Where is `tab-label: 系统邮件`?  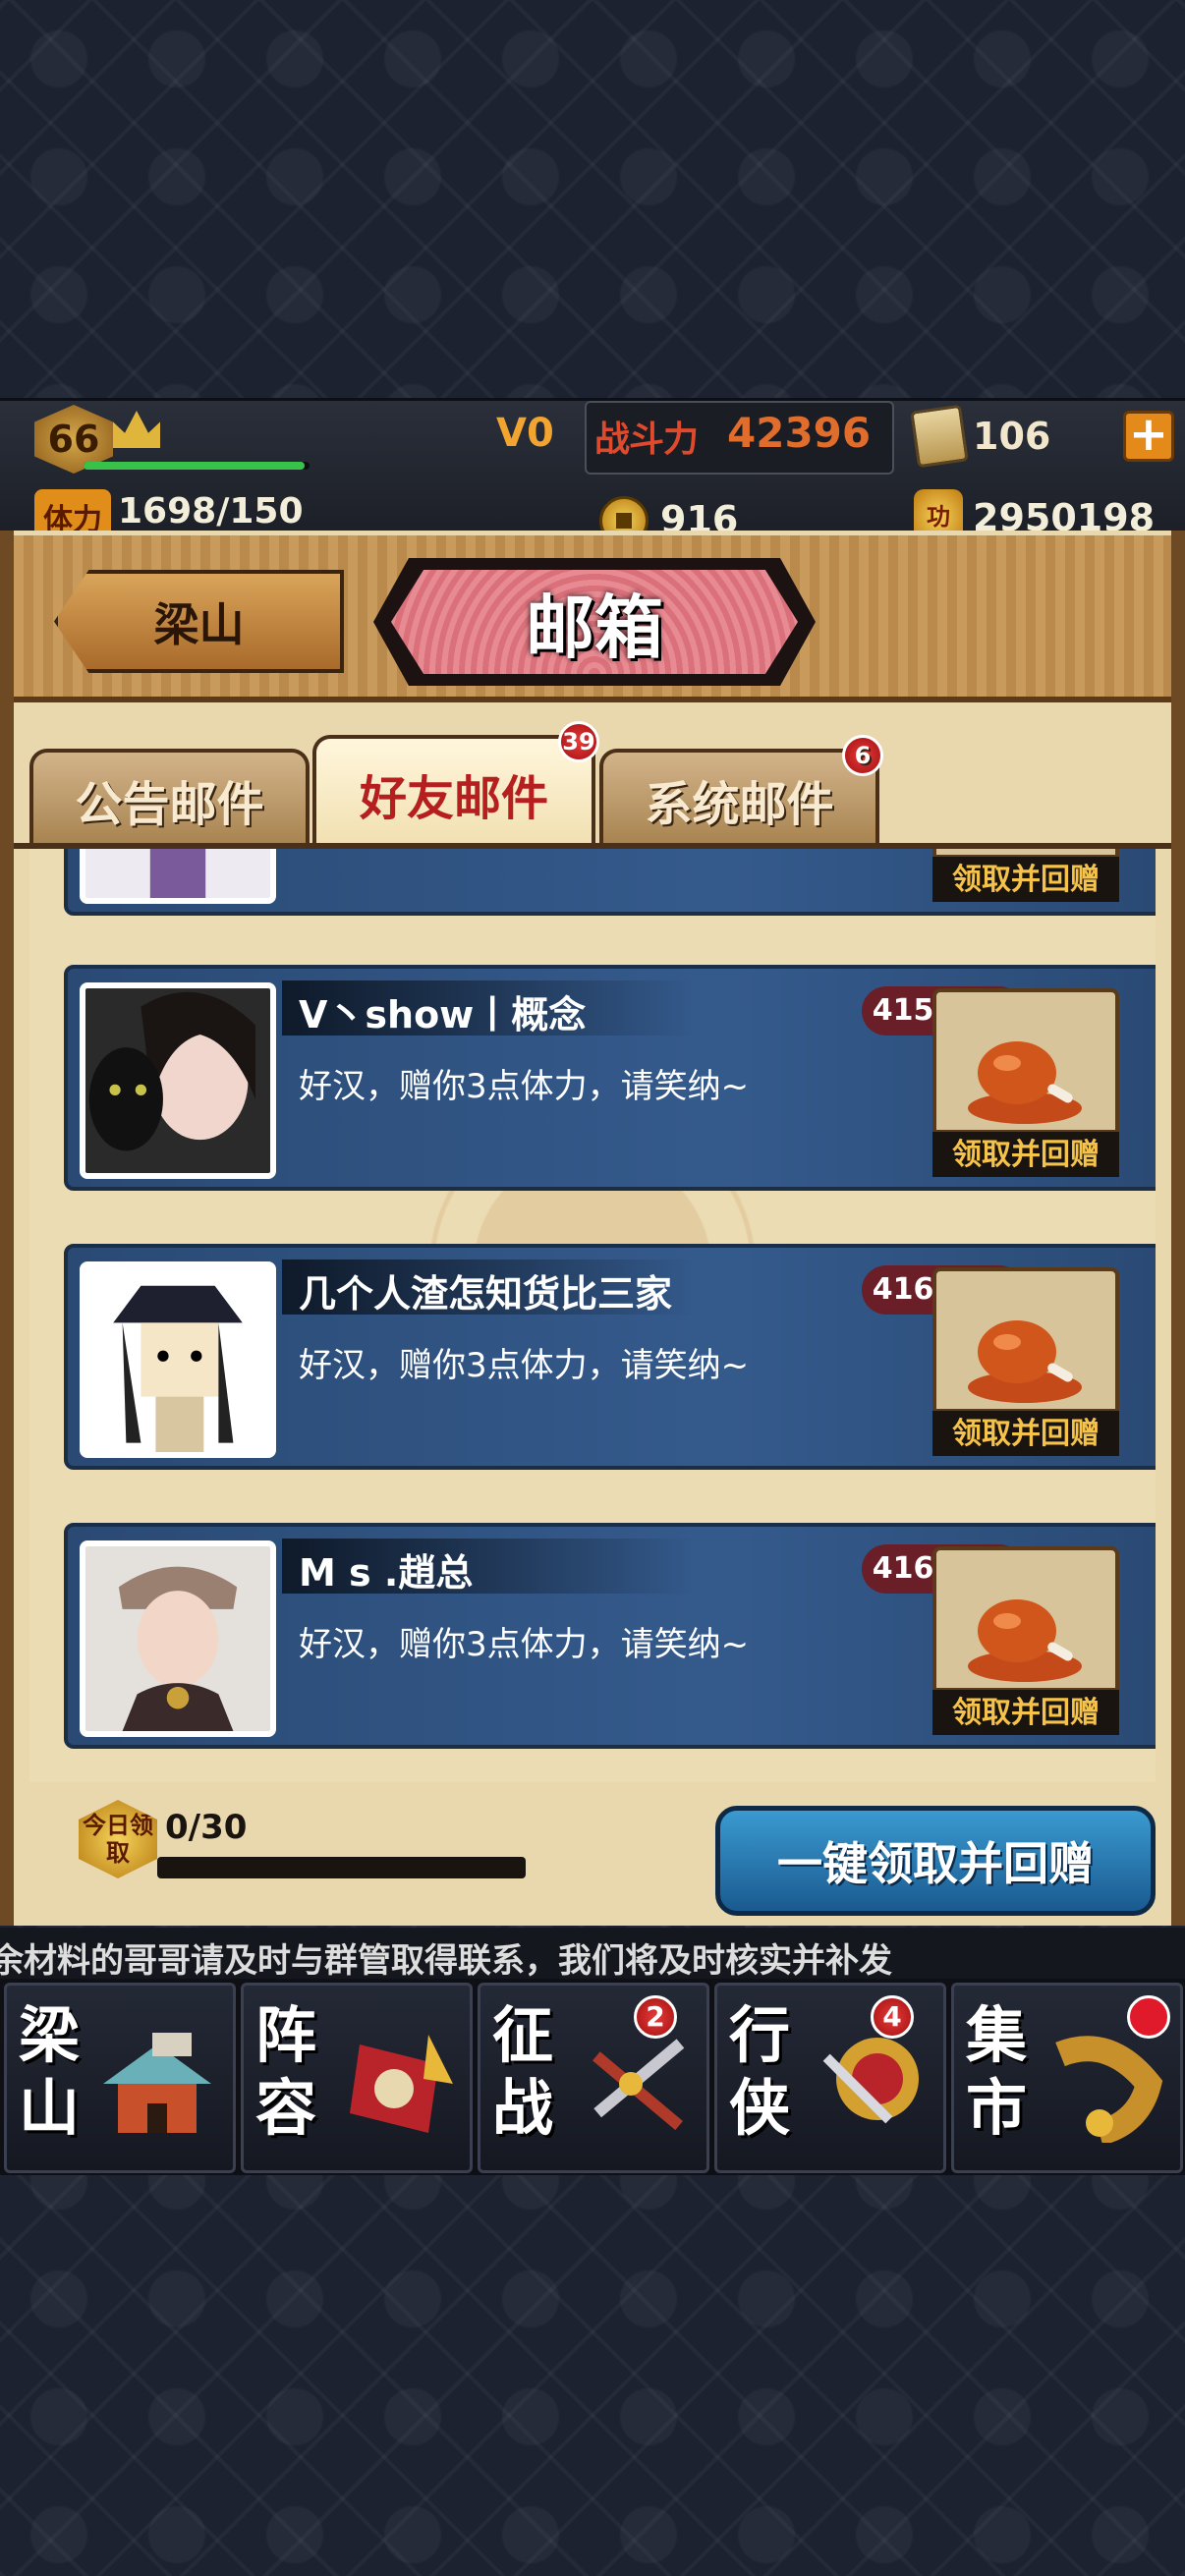
tab-label: 系统邮件 is located at coordinates (740, 804).